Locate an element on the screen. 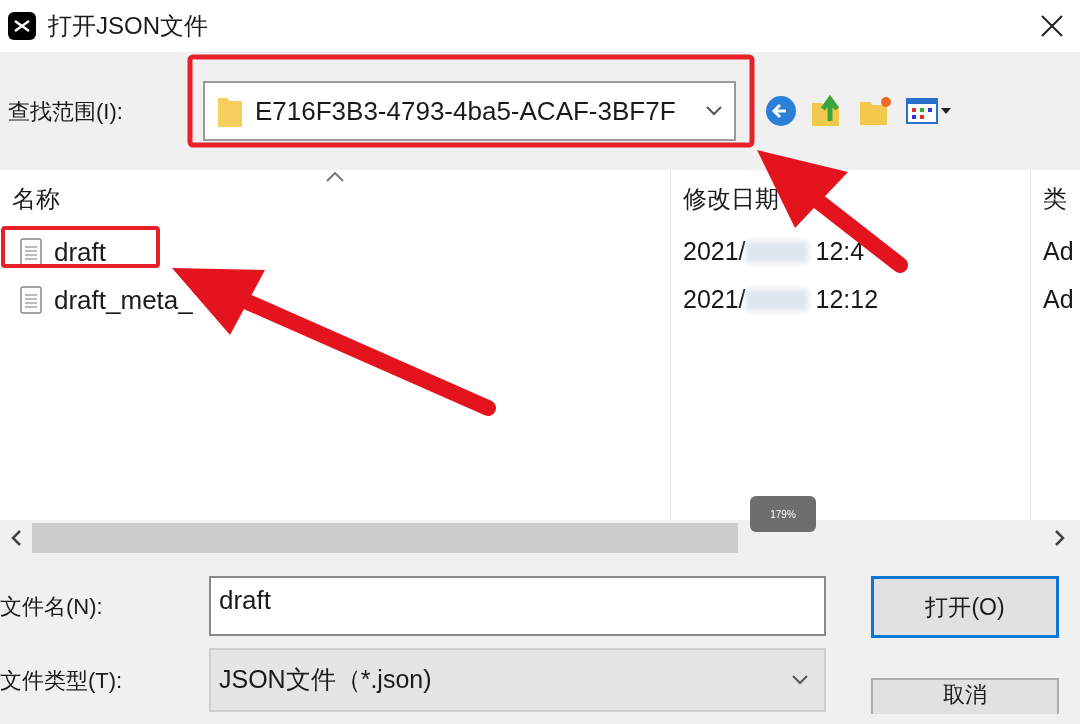 This screenshot has width=1080, height=724. scroll-left-icon is located at coordinates (16, 538).